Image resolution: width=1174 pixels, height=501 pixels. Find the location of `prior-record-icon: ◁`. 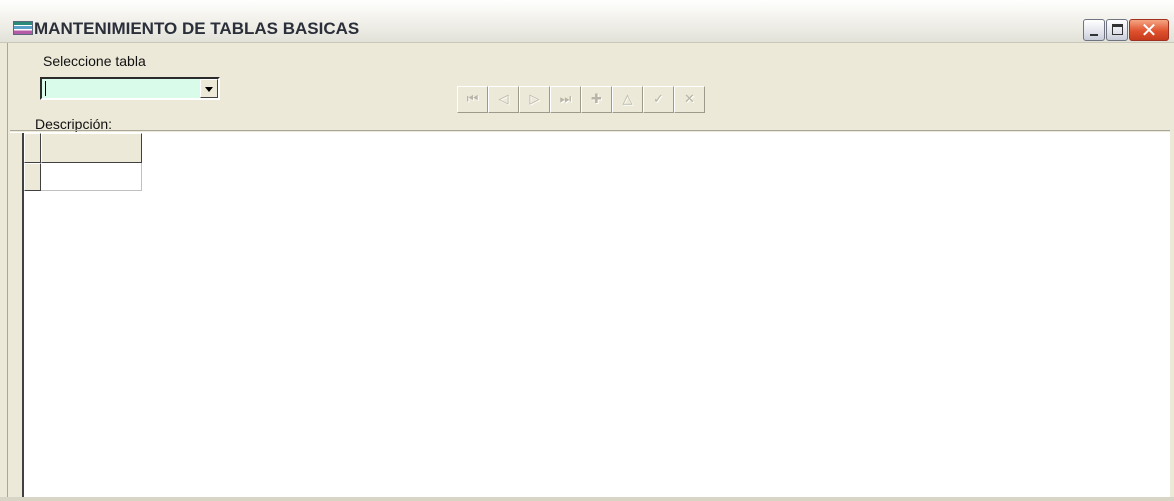

prior-record-icon: ◁ is located at coordinates (503, 99).